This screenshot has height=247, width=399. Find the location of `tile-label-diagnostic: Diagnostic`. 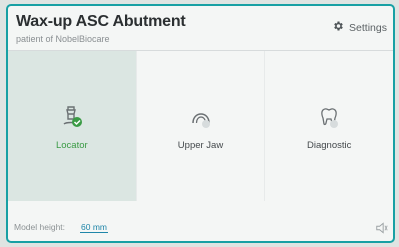

tile-label-diagnostic: Diagnostic is located at coordinates (329, 145).